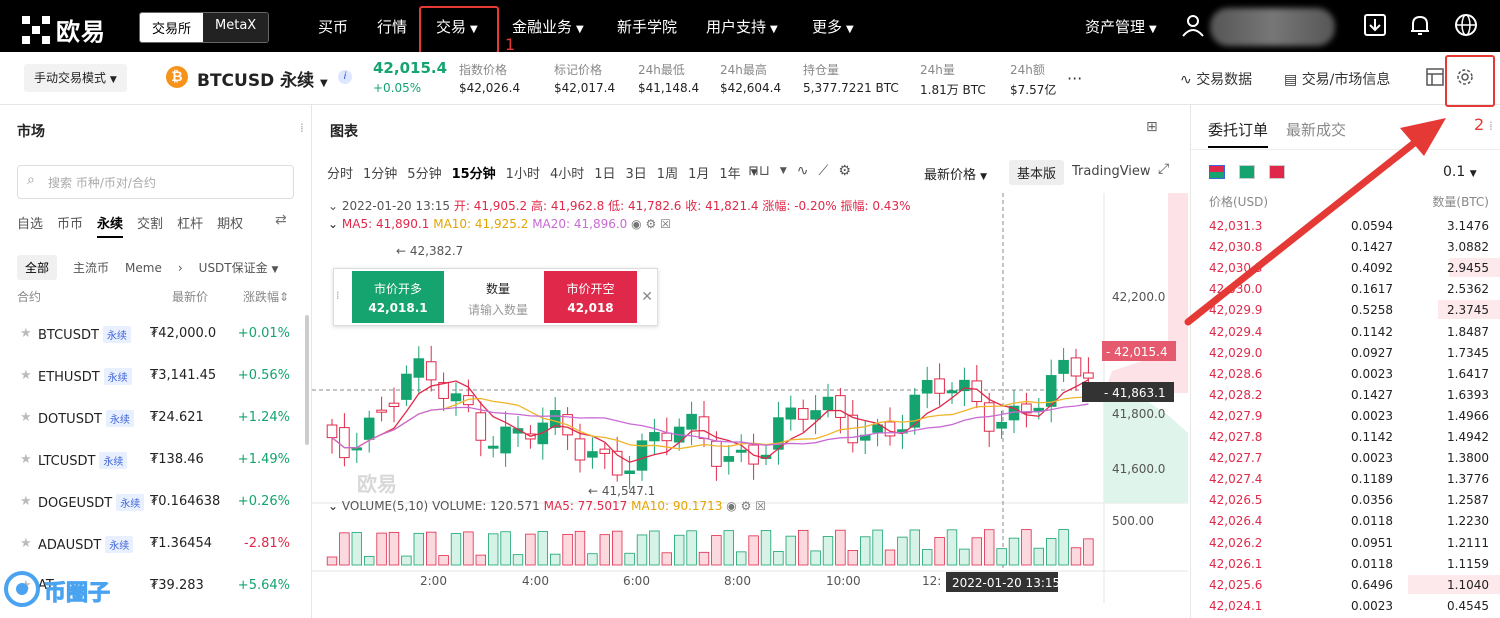 Image resolution: width=1500 pixels, height=618 pixels. Describe the element at coordinates (1345, 373) in the screenshot. I see `order-book-row: 42,028.6 0.0023 1.6417` at that location.